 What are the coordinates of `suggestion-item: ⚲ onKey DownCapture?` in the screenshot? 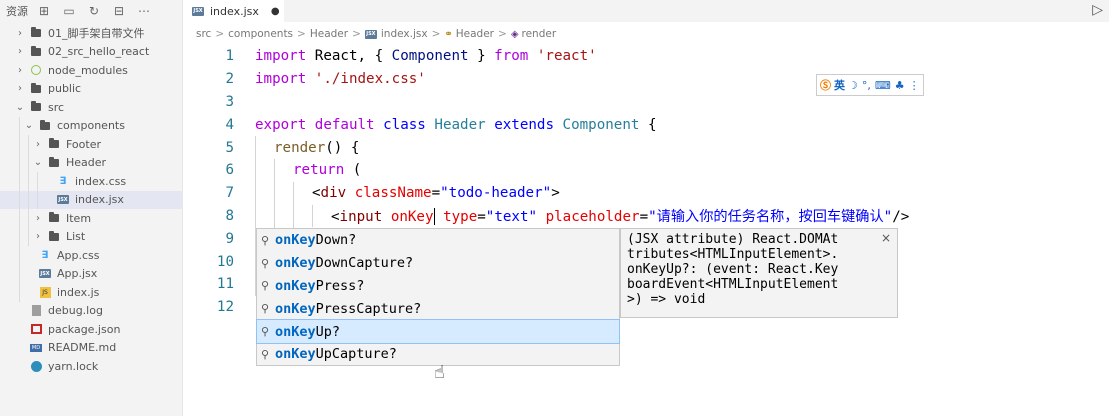 It's located at (438, 263).